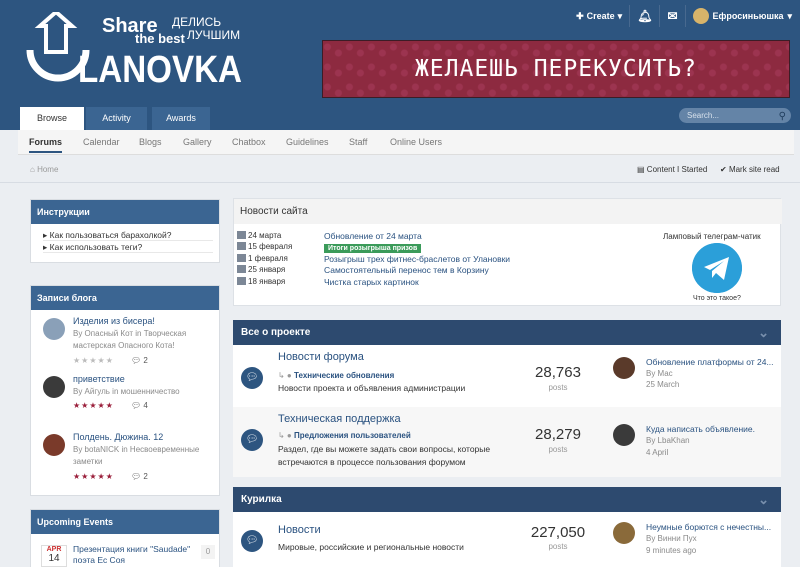  I want to click on telegram-icon, so click(717, 268).